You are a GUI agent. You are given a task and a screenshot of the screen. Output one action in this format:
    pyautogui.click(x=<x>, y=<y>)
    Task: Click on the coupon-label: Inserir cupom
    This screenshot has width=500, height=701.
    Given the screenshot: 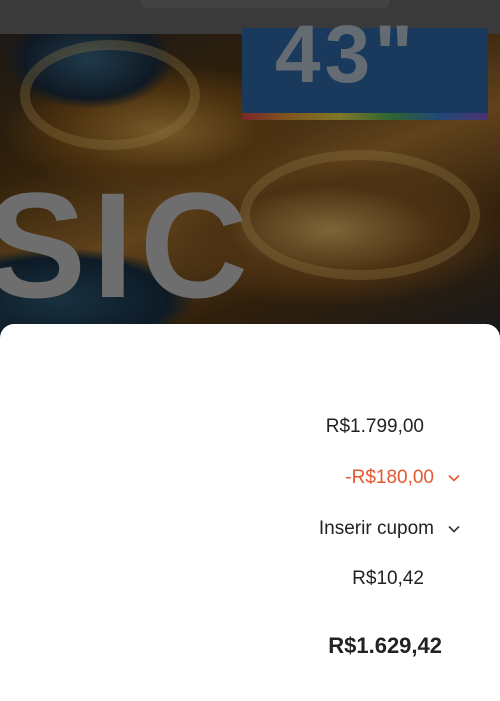 What is the action you would take?
    pyautogui.click(x=376, y=528)
    